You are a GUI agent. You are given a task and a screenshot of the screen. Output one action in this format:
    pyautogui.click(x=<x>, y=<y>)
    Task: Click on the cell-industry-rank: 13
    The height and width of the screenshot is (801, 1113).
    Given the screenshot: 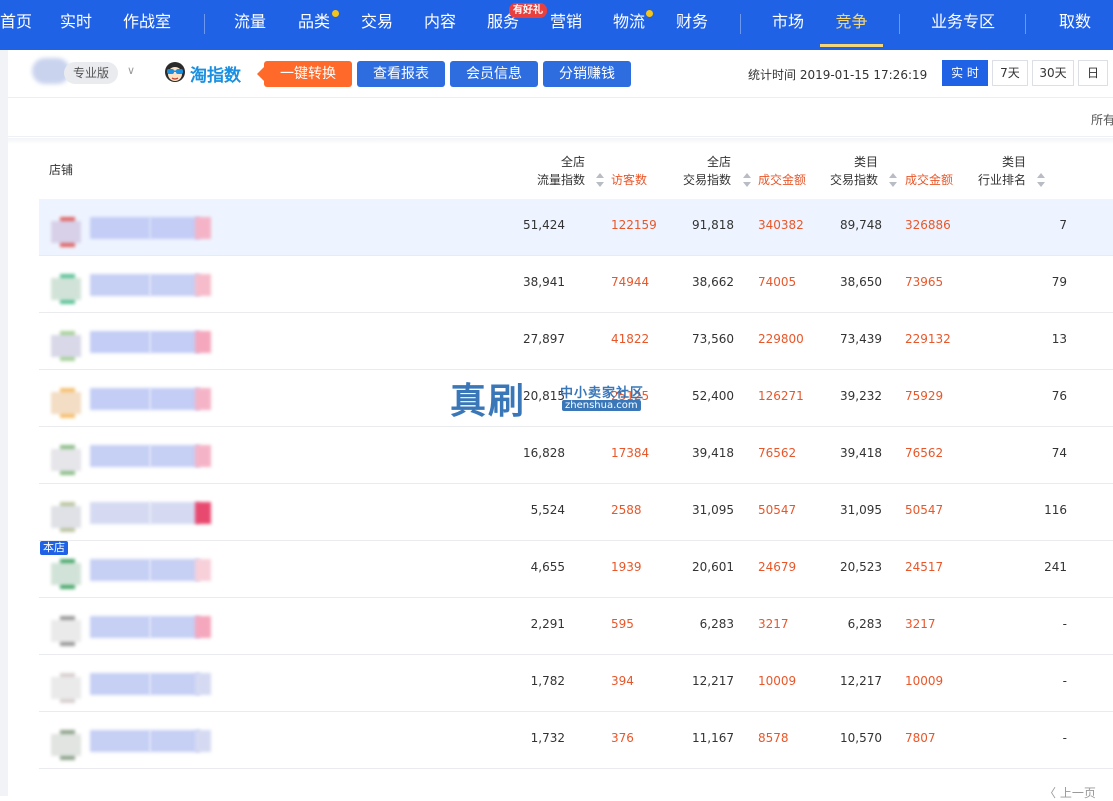 What is the action you would take?
    pyautogui.click(x=1059, y=339)
    